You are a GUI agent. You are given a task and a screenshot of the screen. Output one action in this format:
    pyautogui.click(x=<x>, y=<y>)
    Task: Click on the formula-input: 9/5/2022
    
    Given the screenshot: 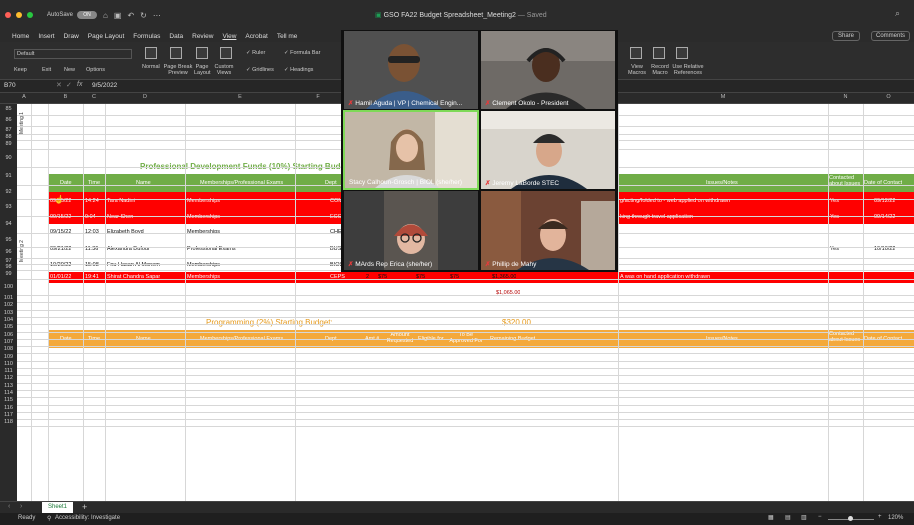 What is the action you would take?
    pyautogui.click(x=104, y=85)
    